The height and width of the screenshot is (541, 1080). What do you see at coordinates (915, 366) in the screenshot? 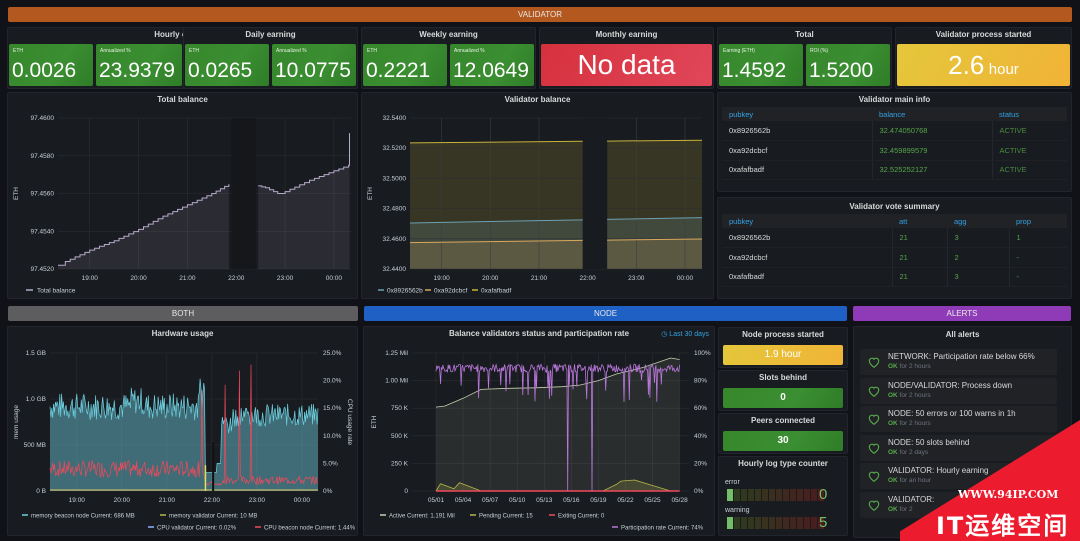
I see `alert-since: for 2 hours` at bounding box center [915, 366].